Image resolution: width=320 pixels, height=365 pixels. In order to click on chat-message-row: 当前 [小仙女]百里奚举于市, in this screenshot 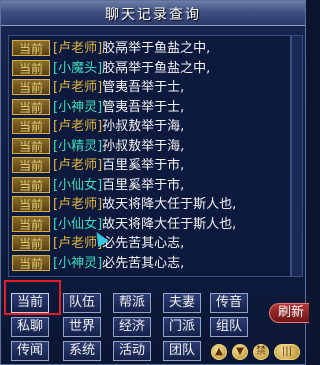, I will do `click(152, 185)`.